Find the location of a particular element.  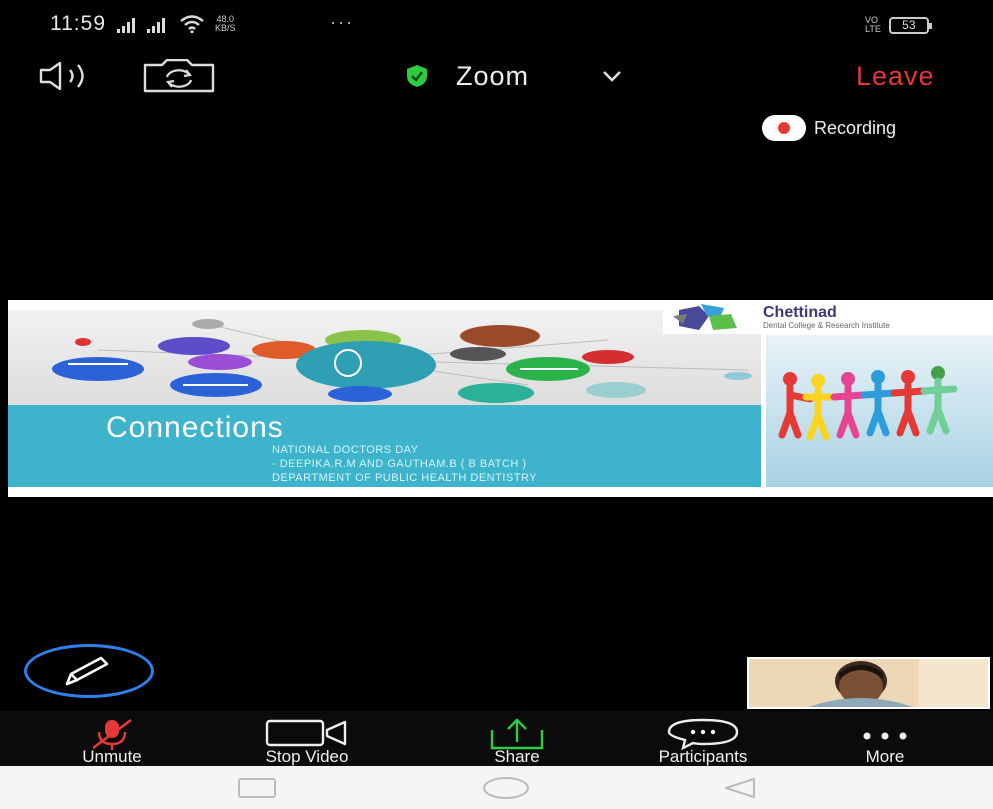

unmute-label: Unmute is located at coordinates (112, 756).